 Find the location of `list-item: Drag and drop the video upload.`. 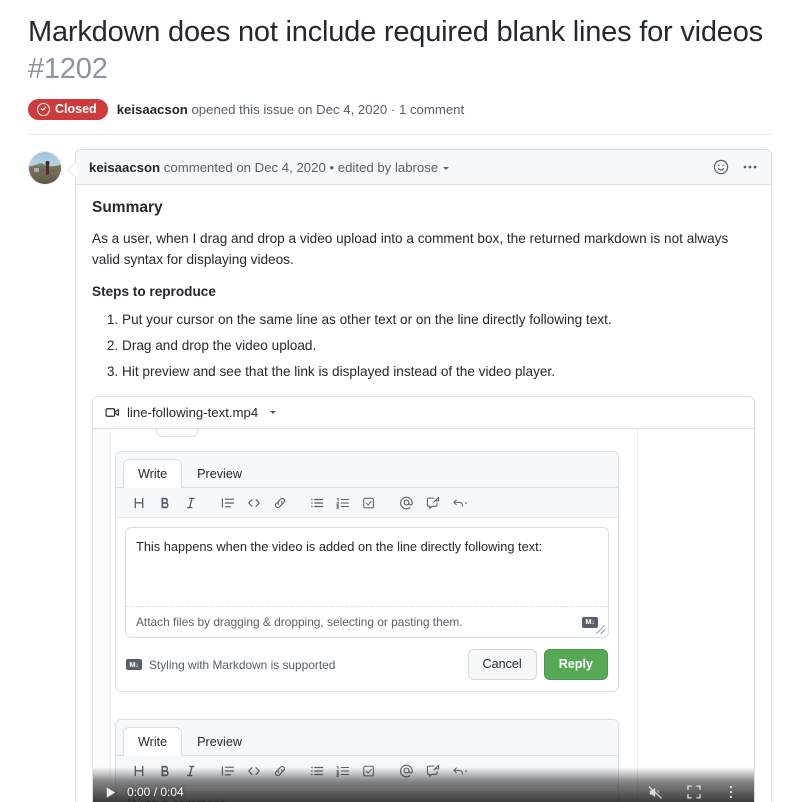

list-item: Drag and drop the video upload. is located at coordinates (438, 345).